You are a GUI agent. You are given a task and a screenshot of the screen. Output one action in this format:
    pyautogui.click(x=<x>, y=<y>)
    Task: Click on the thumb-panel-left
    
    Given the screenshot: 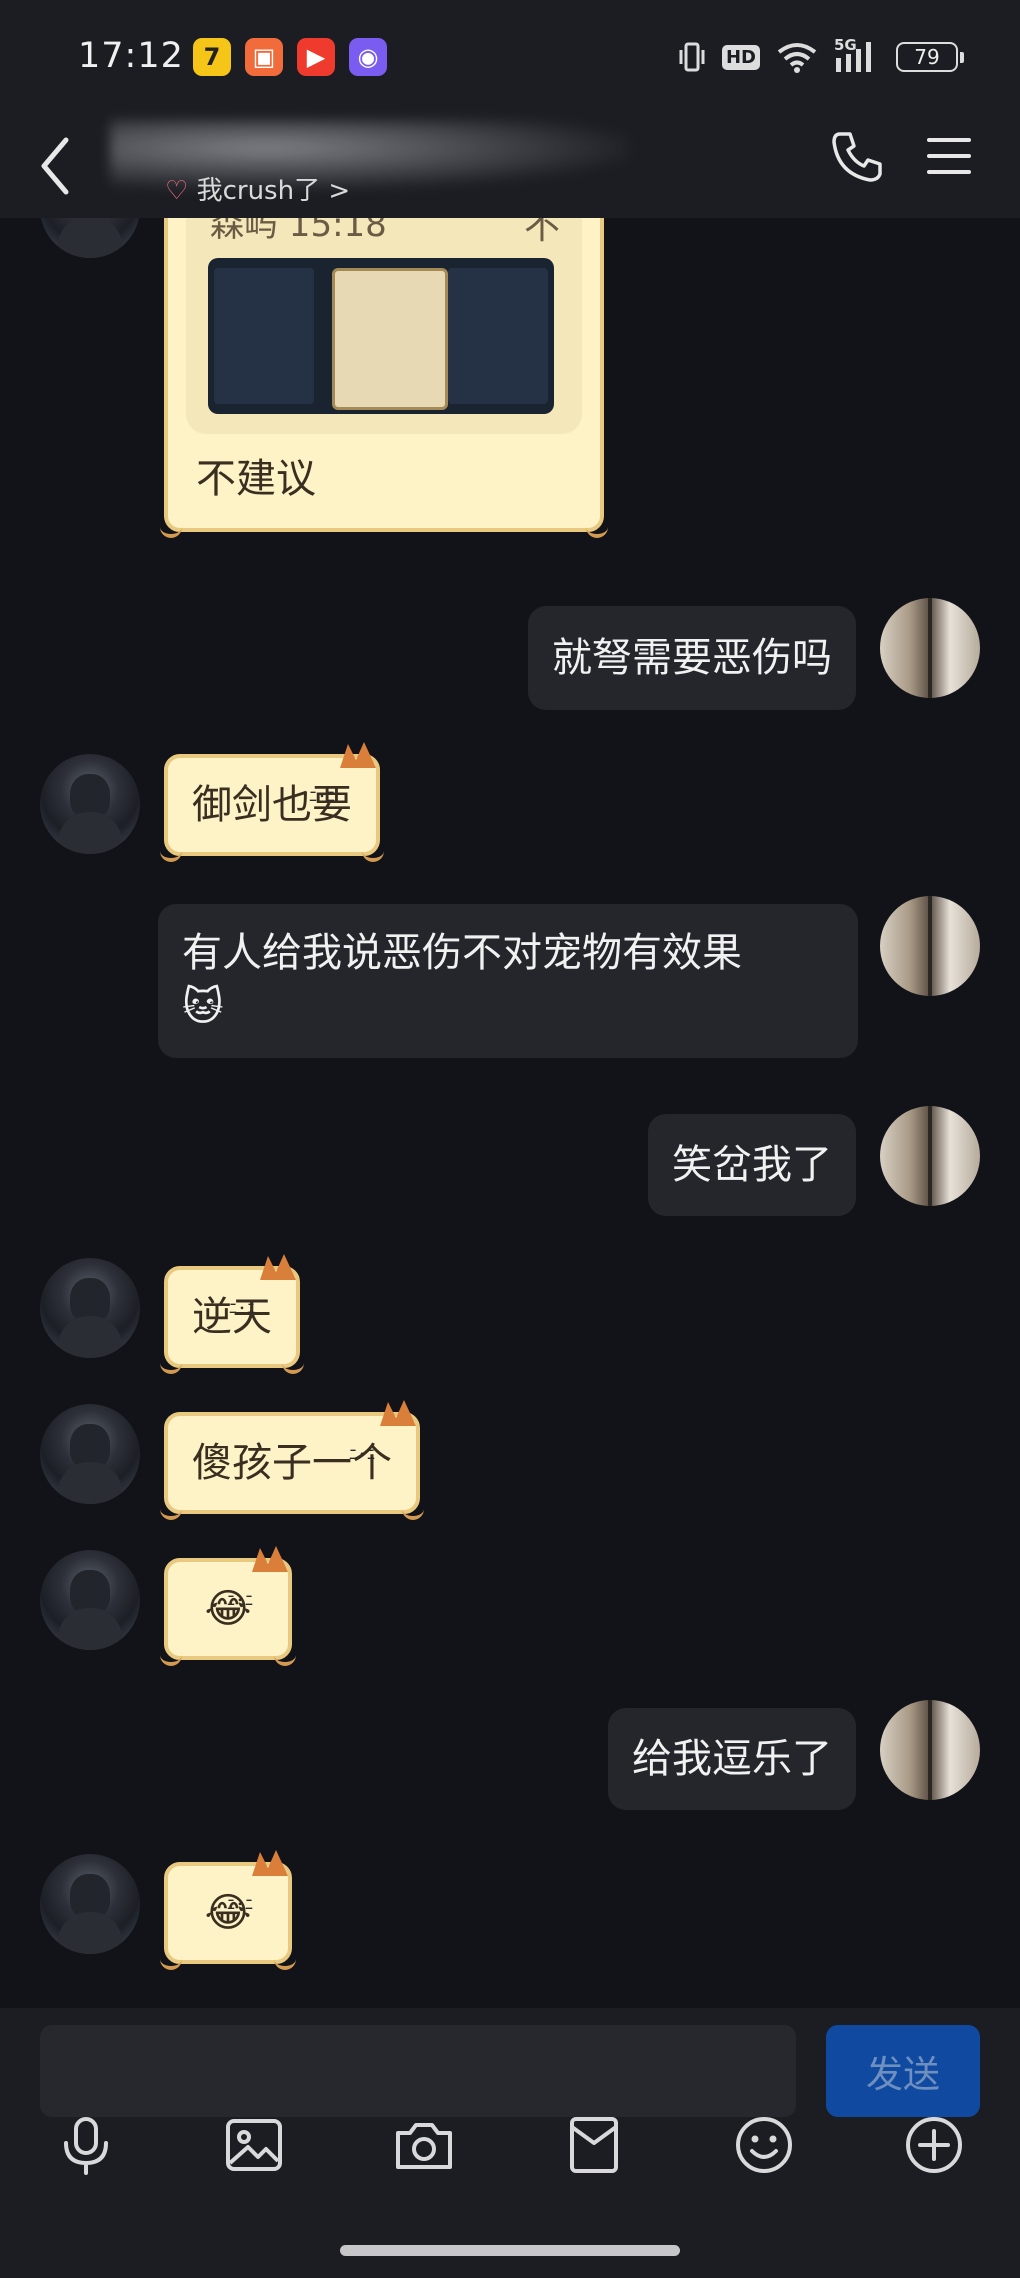 What is the action you would take?
    pyautogui.click(x=264, y=336)
    